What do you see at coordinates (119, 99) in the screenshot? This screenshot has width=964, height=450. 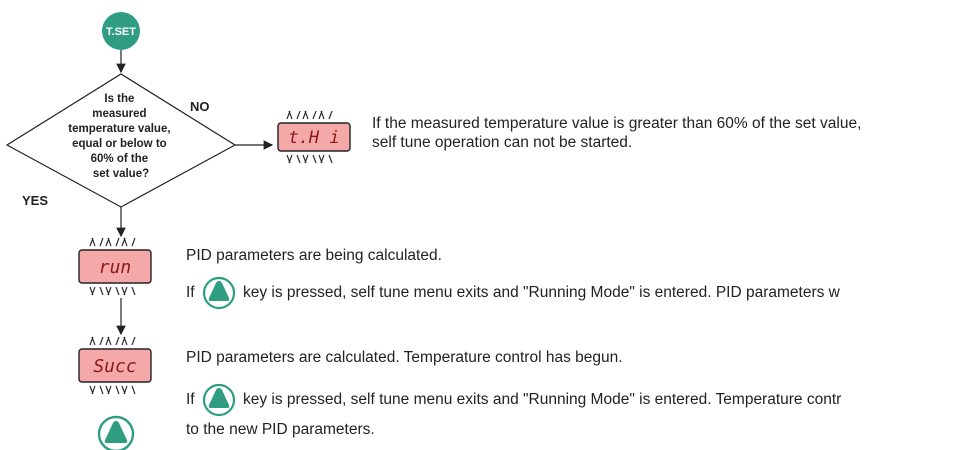 I see `decision-line-1: Is the` at bounding box center [119, 99].